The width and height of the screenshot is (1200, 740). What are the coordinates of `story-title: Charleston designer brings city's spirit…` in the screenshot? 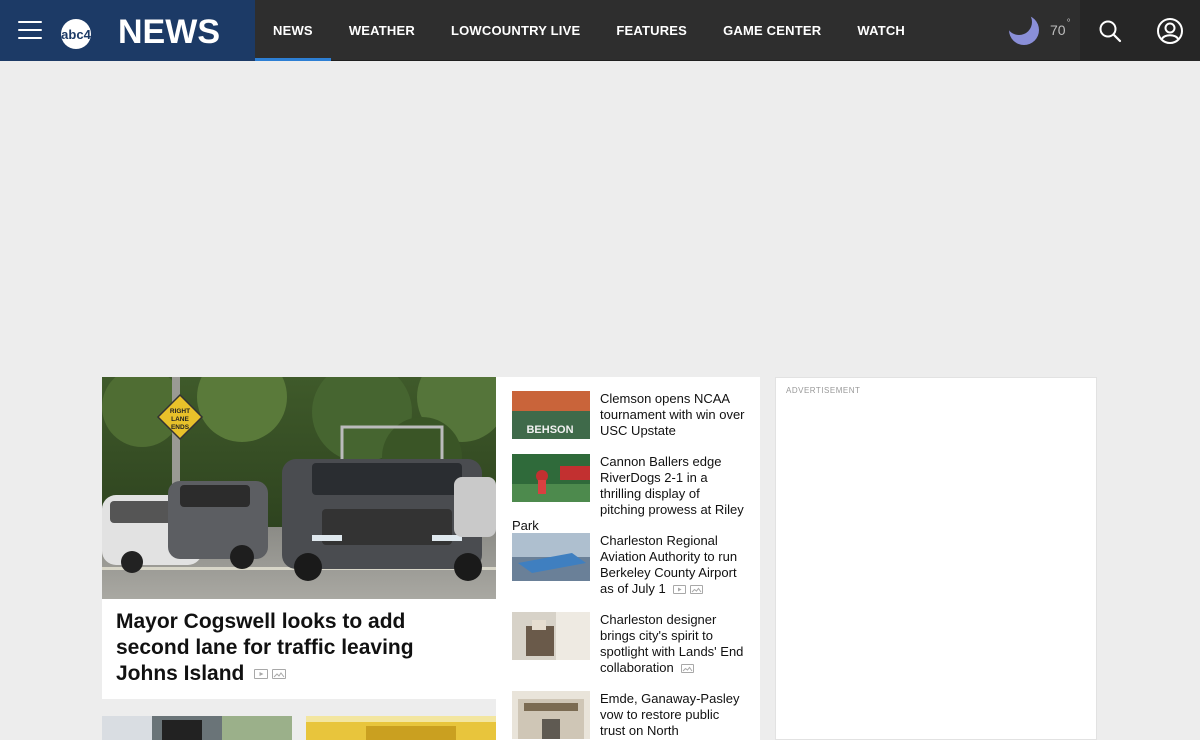 It's located at (672, 643).